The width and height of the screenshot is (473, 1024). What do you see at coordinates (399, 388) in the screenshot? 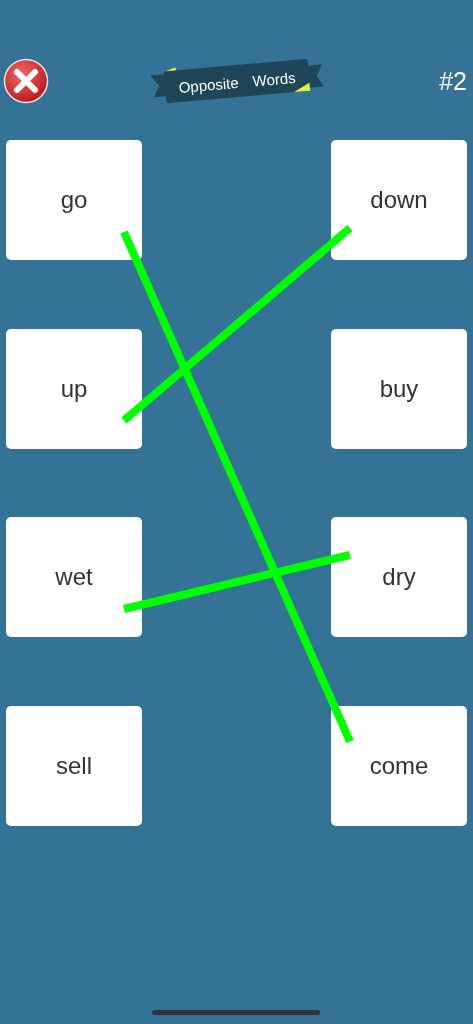
I see `word-card: buy` at bounding box center [399, 388].